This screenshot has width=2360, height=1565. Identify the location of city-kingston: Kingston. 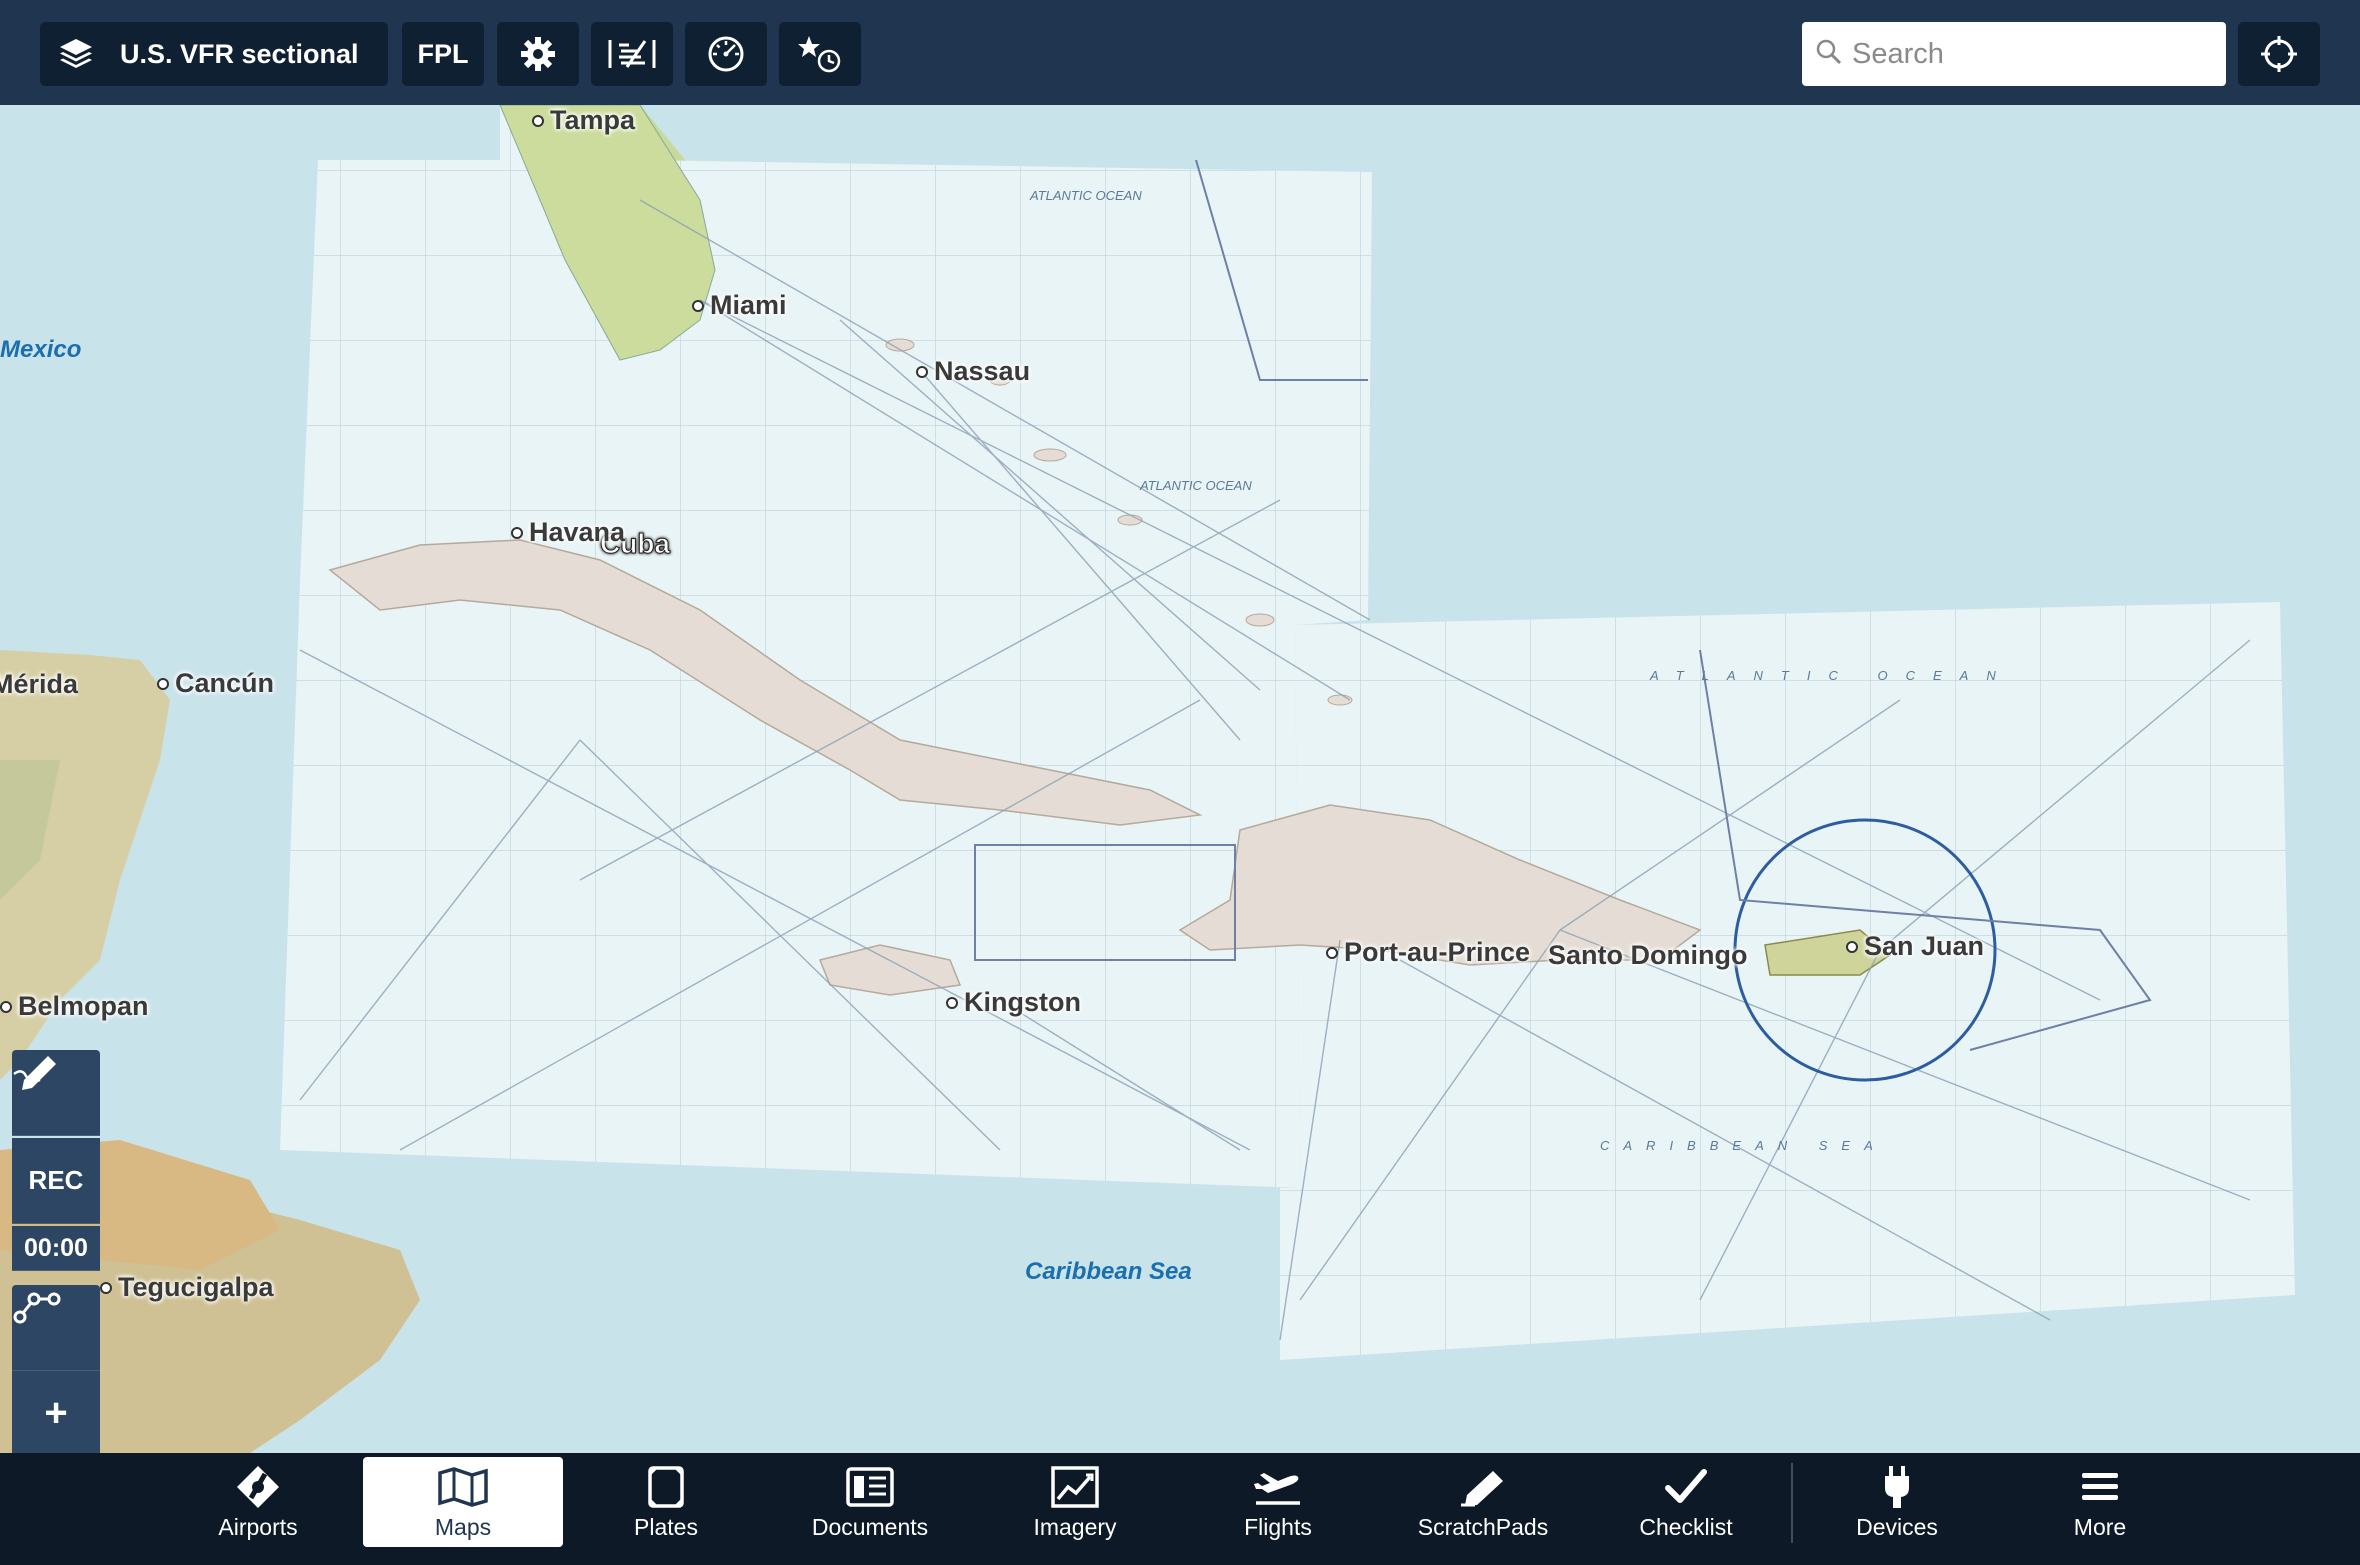
(1013, 1002).